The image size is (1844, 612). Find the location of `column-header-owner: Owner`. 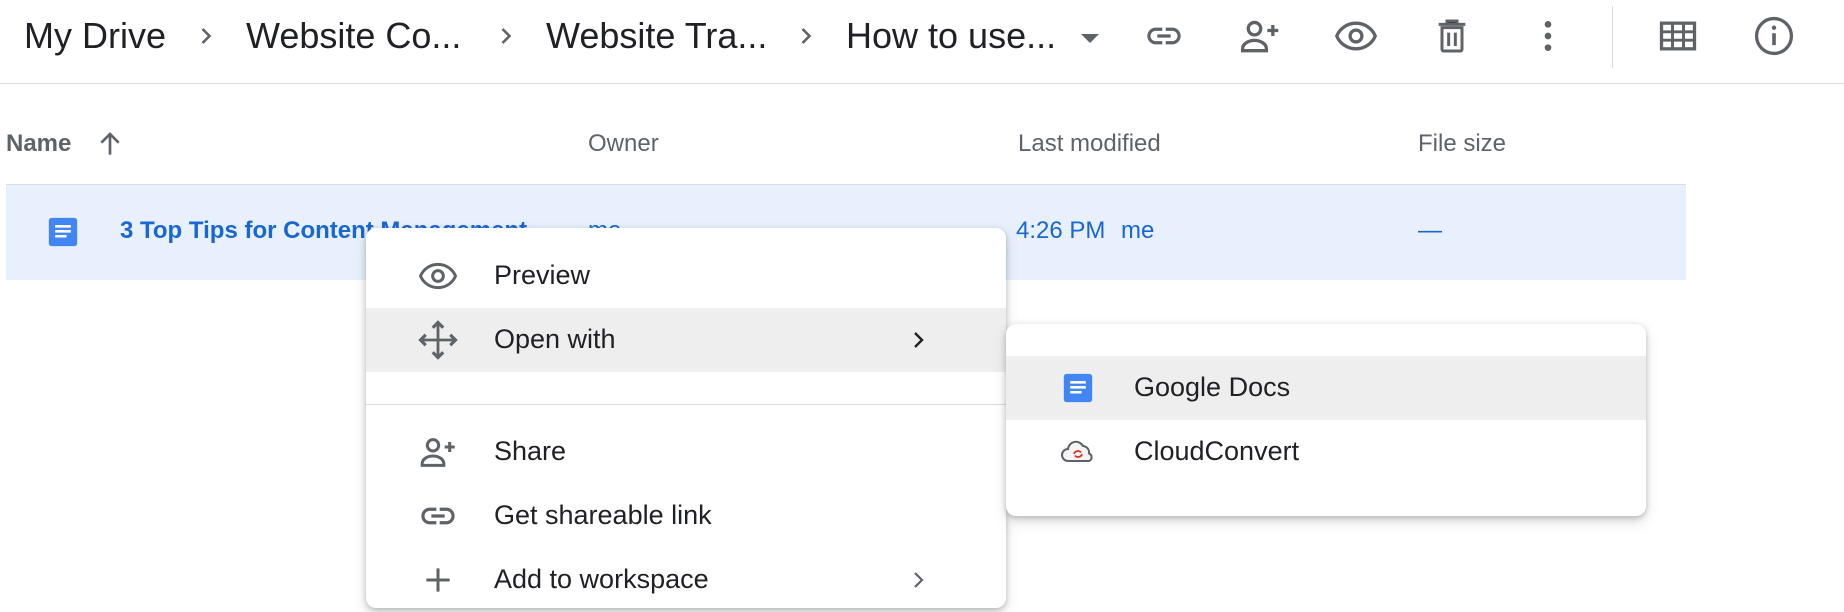

column-header-owner: Owner is located at coordinates (623, 143).